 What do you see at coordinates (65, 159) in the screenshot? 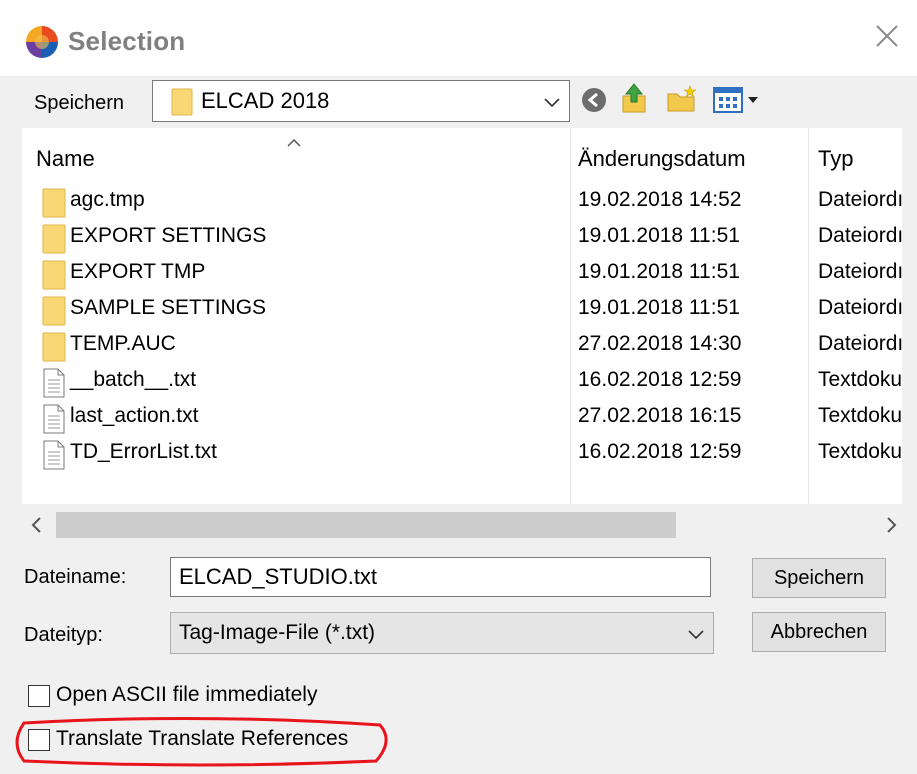
I see `column-header-name: Name` at bounding box center [65, 159].